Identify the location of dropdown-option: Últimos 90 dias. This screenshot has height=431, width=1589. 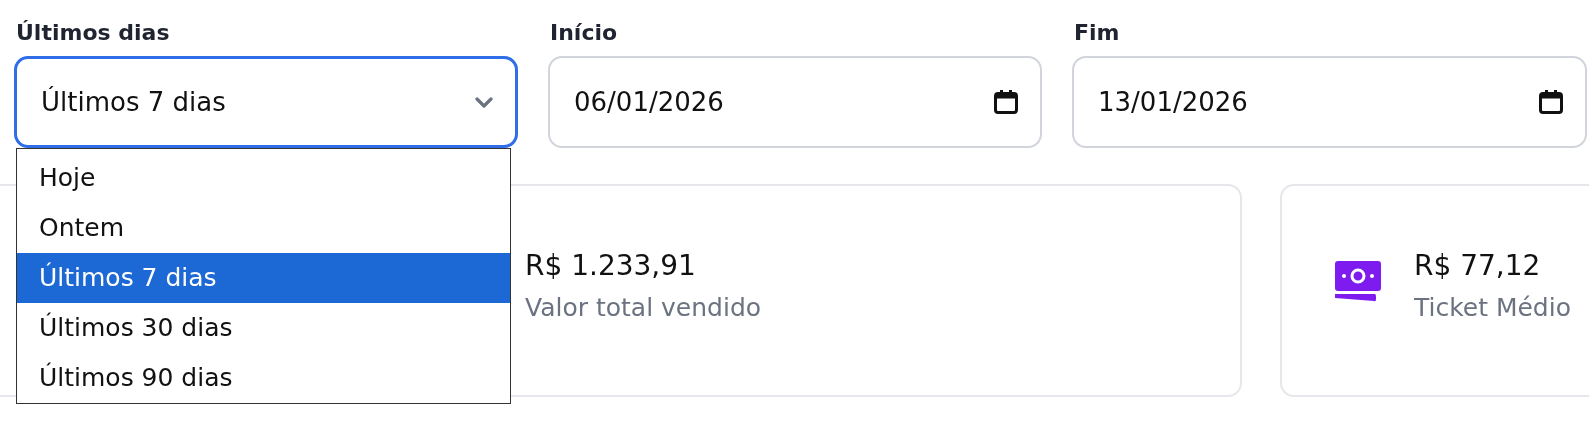
(263, 378).